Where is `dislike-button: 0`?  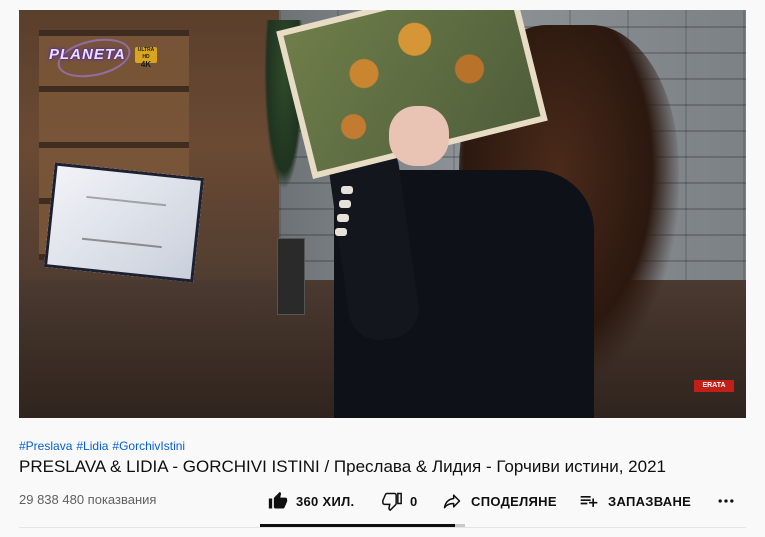
dislike-button: 0 is located at coordinates (400, 501).